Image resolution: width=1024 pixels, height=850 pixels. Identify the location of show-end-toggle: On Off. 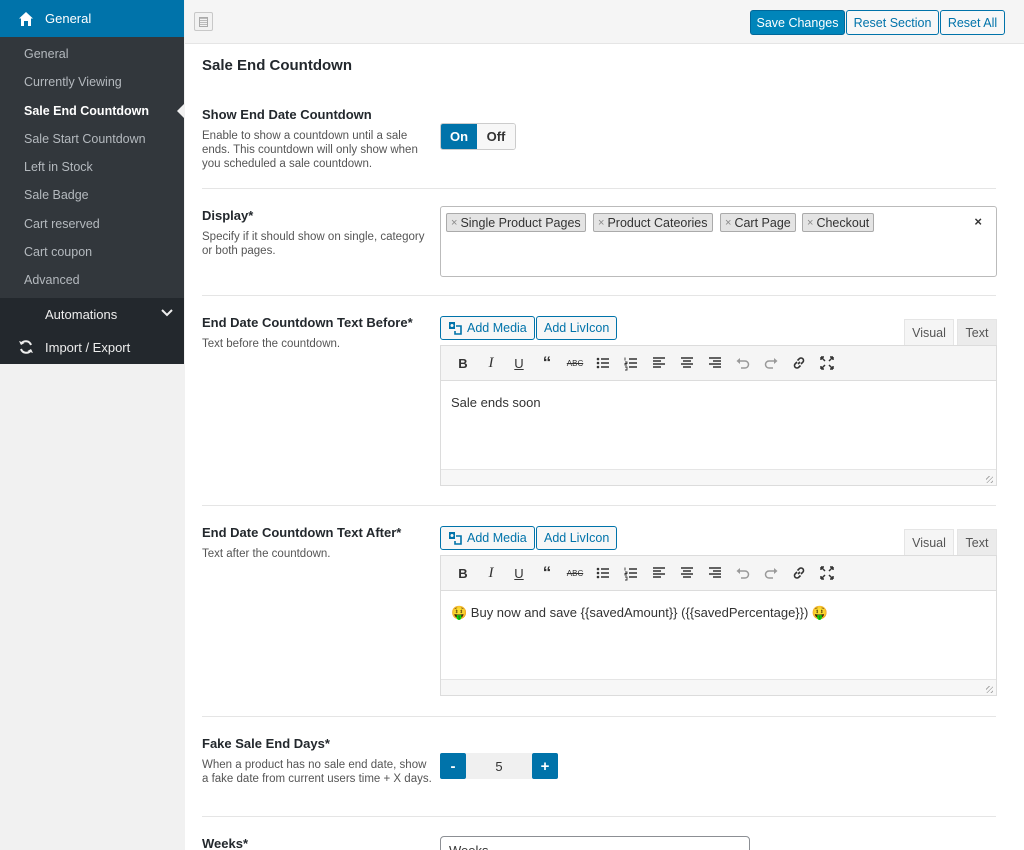
(478, 136).